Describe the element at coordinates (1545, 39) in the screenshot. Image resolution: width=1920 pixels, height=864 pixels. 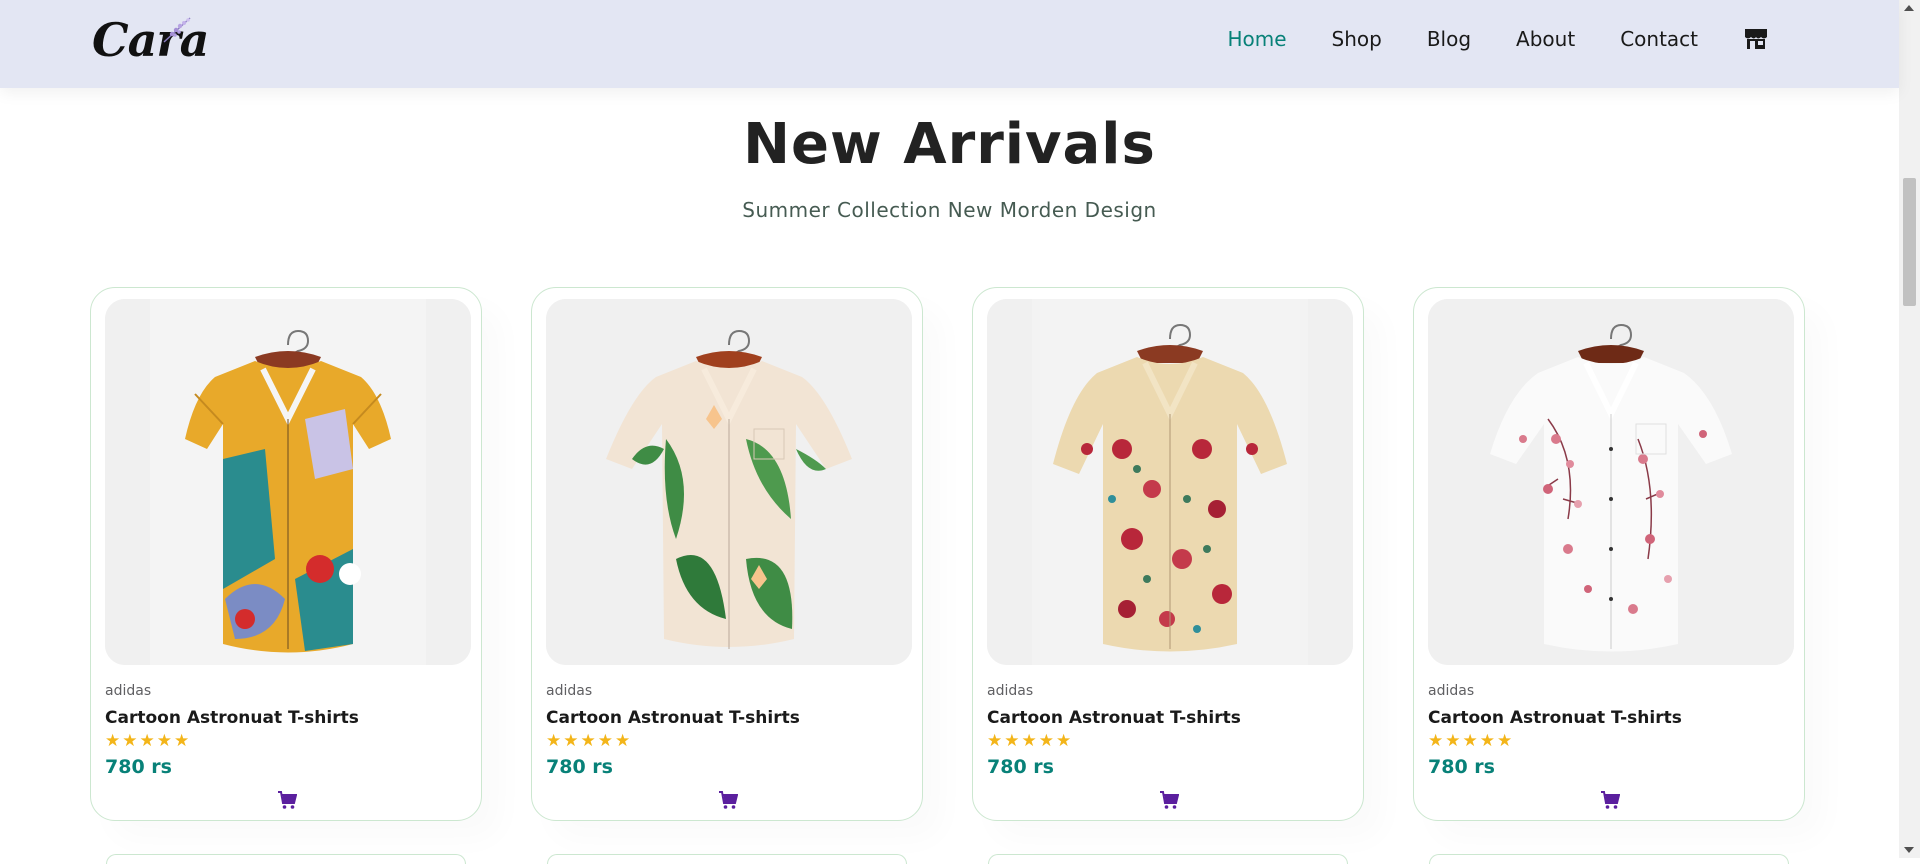
I see `nav-about: About` at that location.